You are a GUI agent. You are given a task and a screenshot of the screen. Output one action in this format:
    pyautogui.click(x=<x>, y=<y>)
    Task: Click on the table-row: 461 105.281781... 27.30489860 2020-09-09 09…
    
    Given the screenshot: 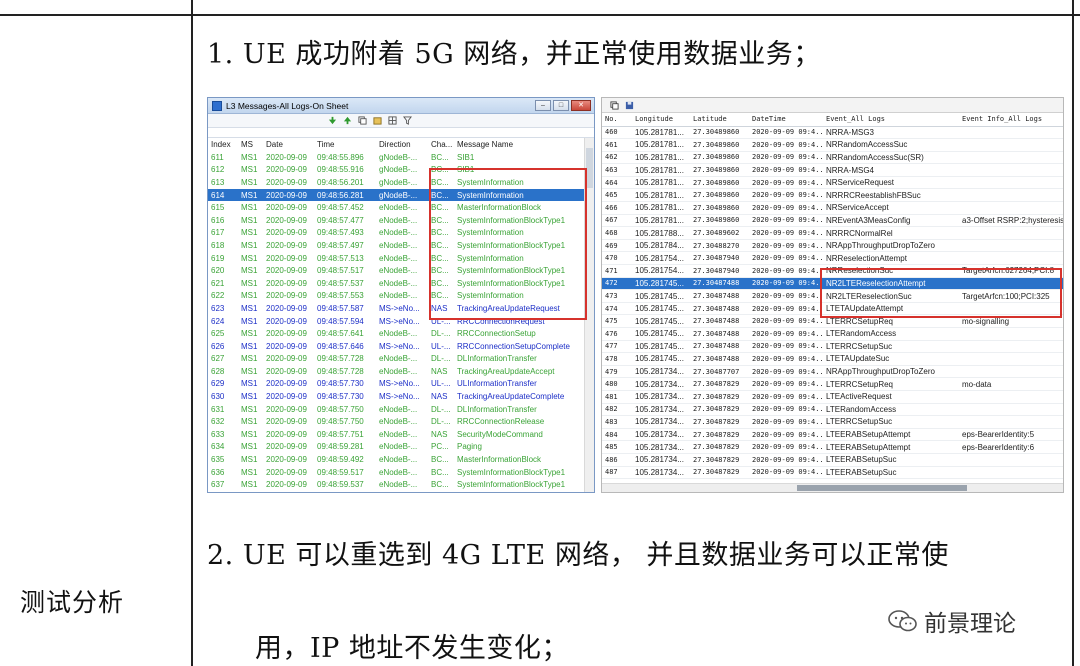 What is the action you would take?
    pyautogui.click(x=832, y=145)
    